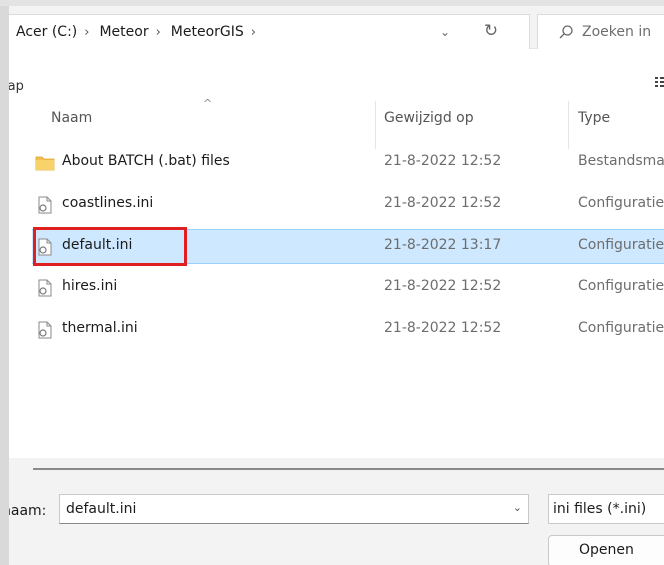 The image size is (664, 565). I want to click on search-placeholder: Zoeken in, so click(617, 32).